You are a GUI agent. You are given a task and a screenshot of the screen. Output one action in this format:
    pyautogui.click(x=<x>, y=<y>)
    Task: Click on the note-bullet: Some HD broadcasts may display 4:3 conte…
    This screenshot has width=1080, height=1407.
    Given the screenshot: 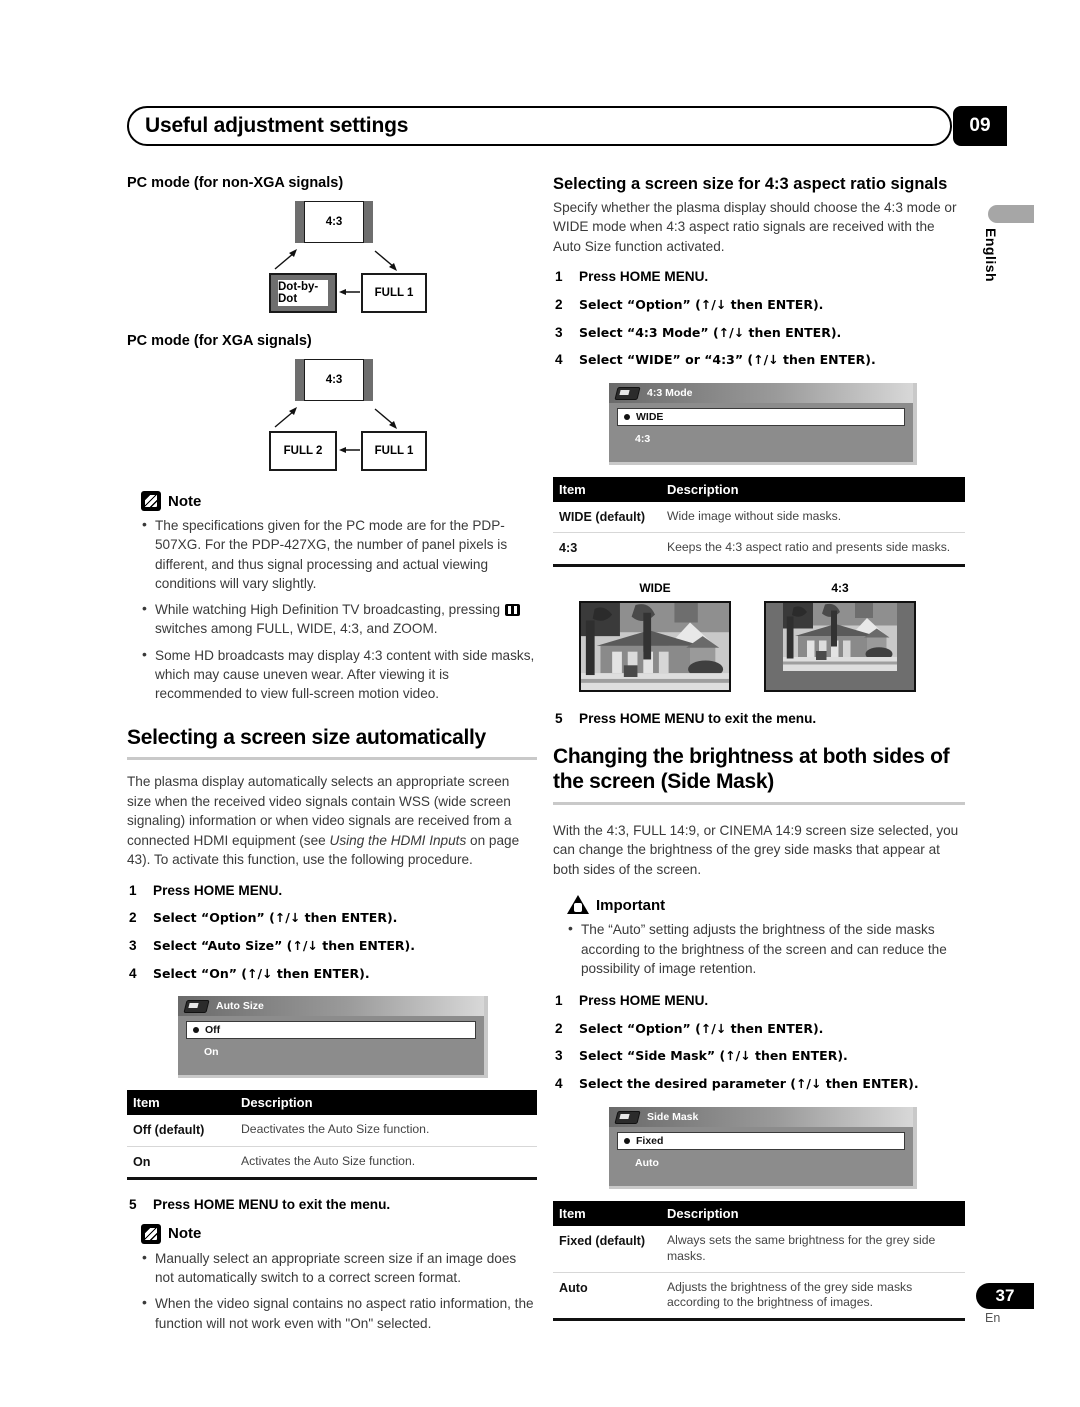 What is the action you would take?
    pyautogui.click(x=339, y=674)
    